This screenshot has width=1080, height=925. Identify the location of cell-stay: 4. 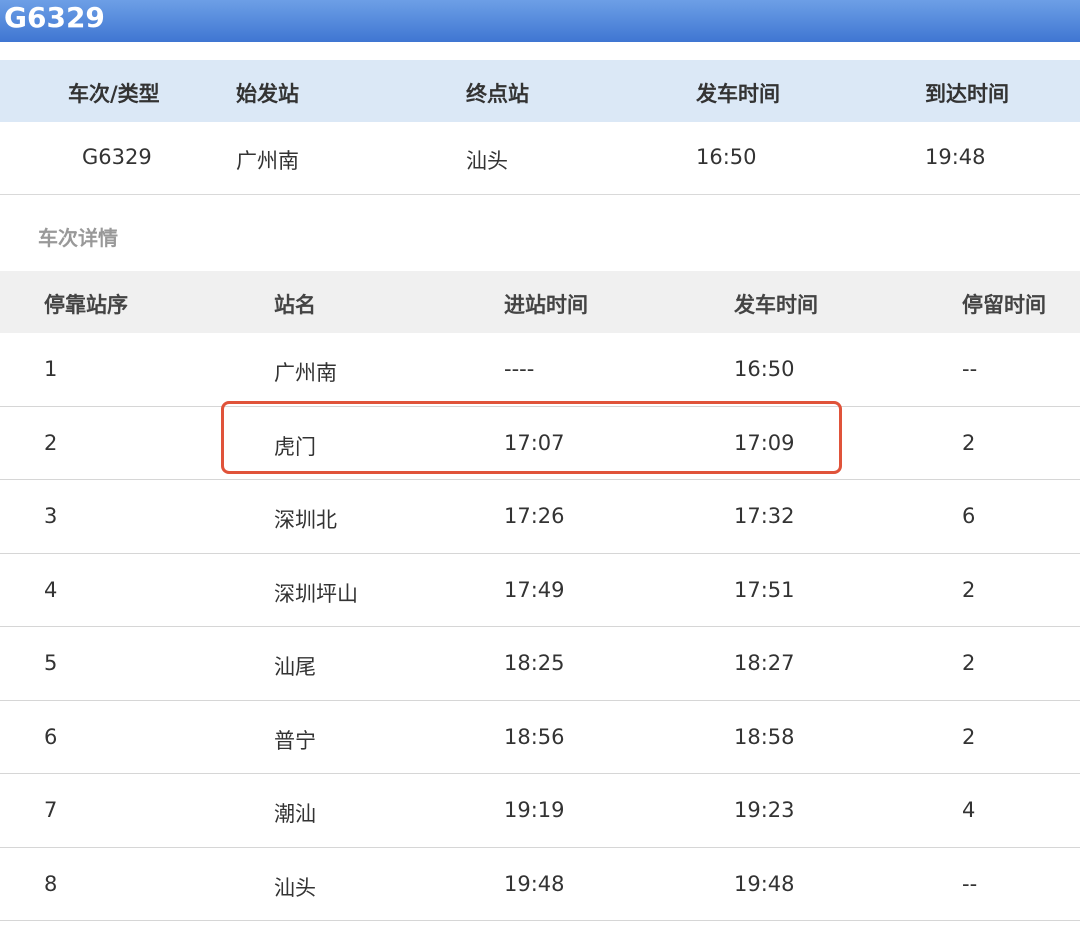
(969, 810).